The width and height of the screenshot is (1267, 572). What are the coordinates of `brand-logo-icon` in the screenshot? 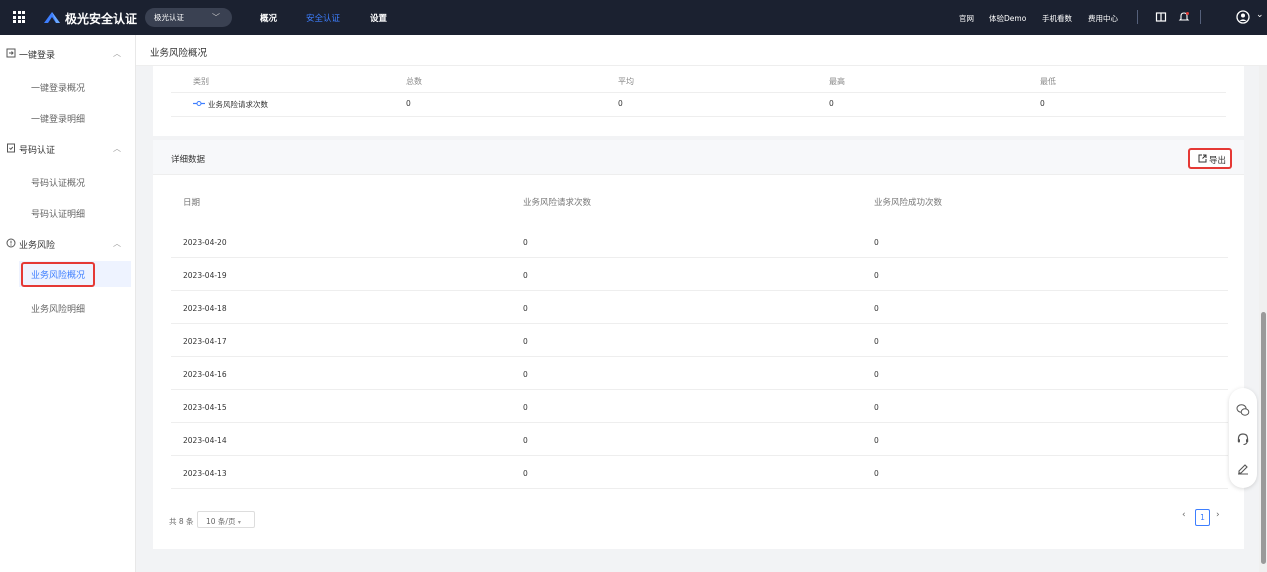 It's located at (52, 17).